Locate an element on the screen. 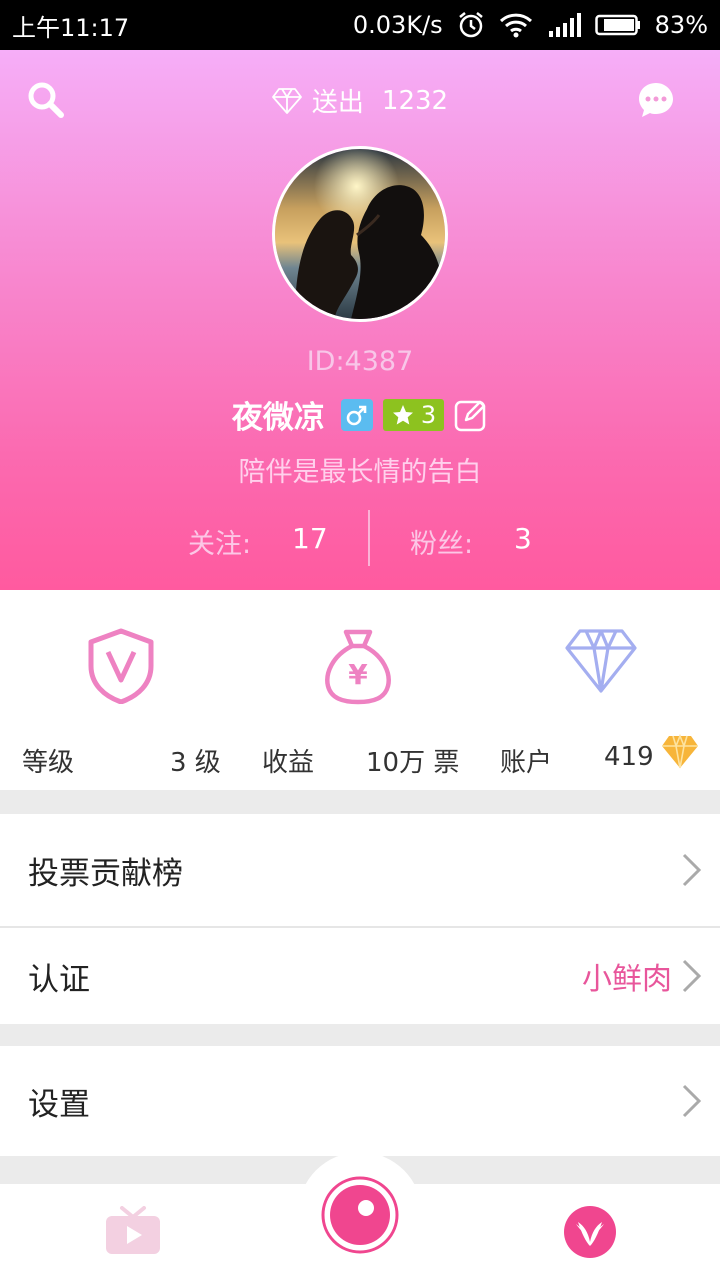 Image resolution: width=720 pixels, height=1280 pixels. follow-label: 关注: is located at coordinates (220, 544).